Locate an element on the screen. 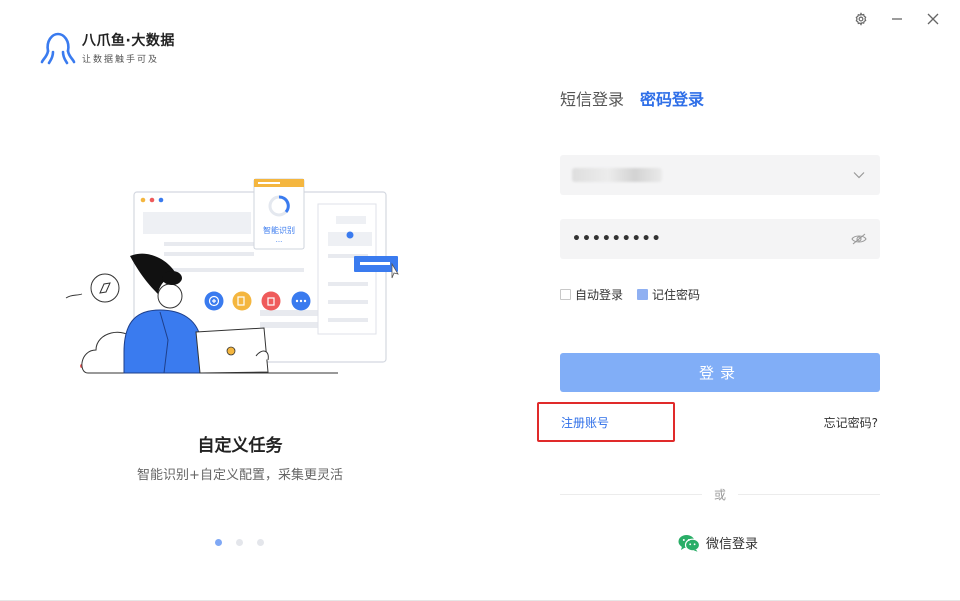 The height and width of the screenshot is (601, 960). or-divider: 或 is located at coordinates (720, 494).